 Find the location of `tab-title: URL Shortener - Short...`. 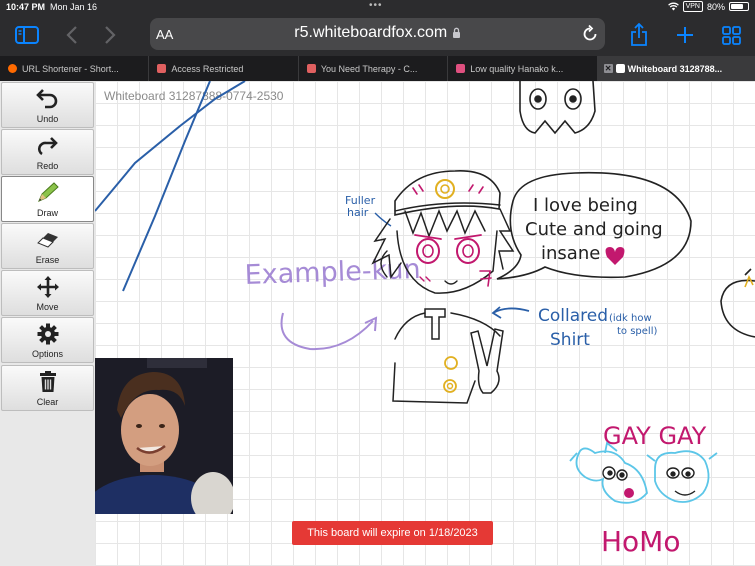

tab-title: URL Shortener - Short... is located at coordinates (70, 68).